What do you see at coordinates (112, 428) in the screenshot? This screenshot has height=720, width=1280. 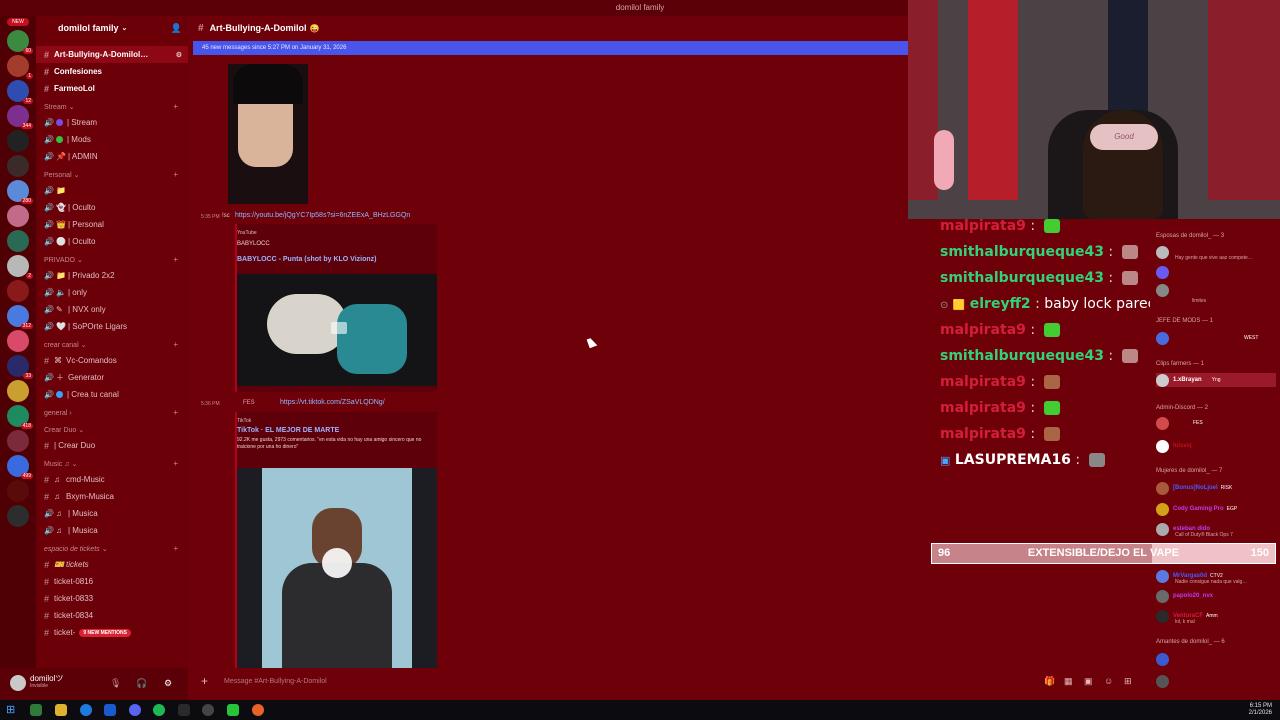 I see `category-header: Crear Duo ⌄` at bounding box center [112, 428].